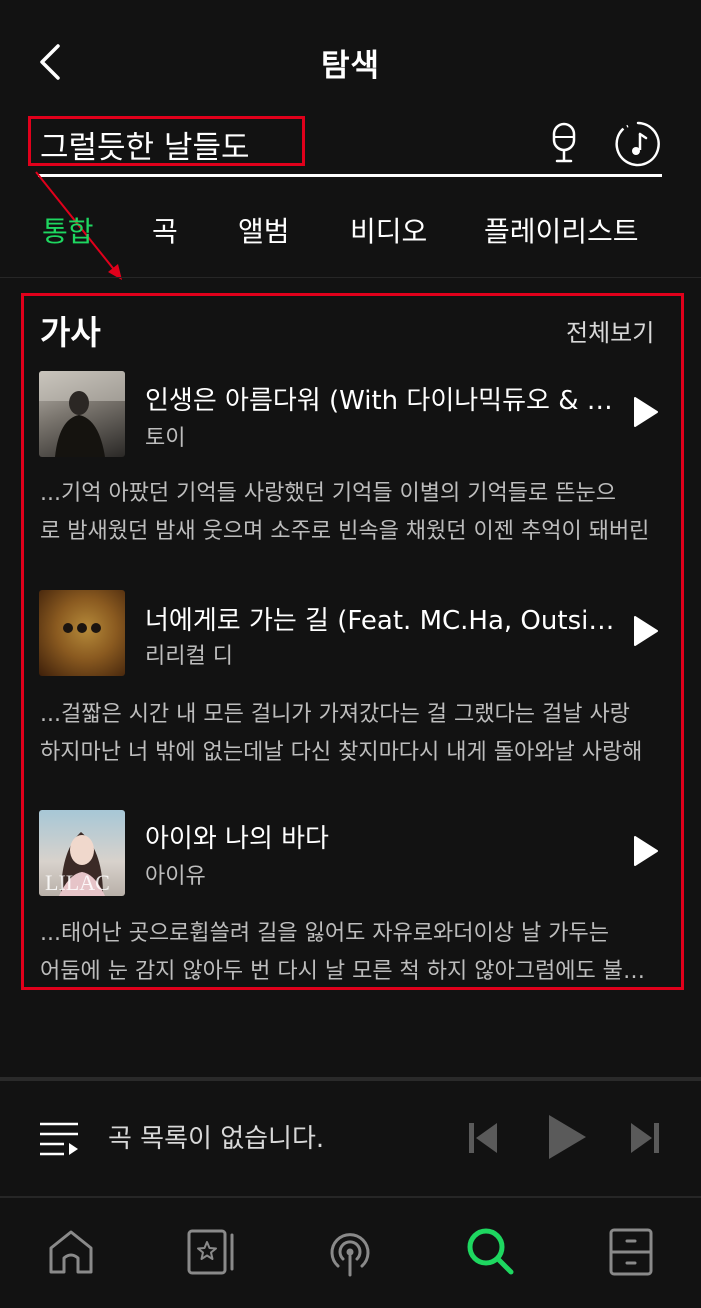 This screenshot has width=701, height=1308. Describe the element at coordinates (567, 1137) in the screenshot. I see `player-play-icon` at that location.